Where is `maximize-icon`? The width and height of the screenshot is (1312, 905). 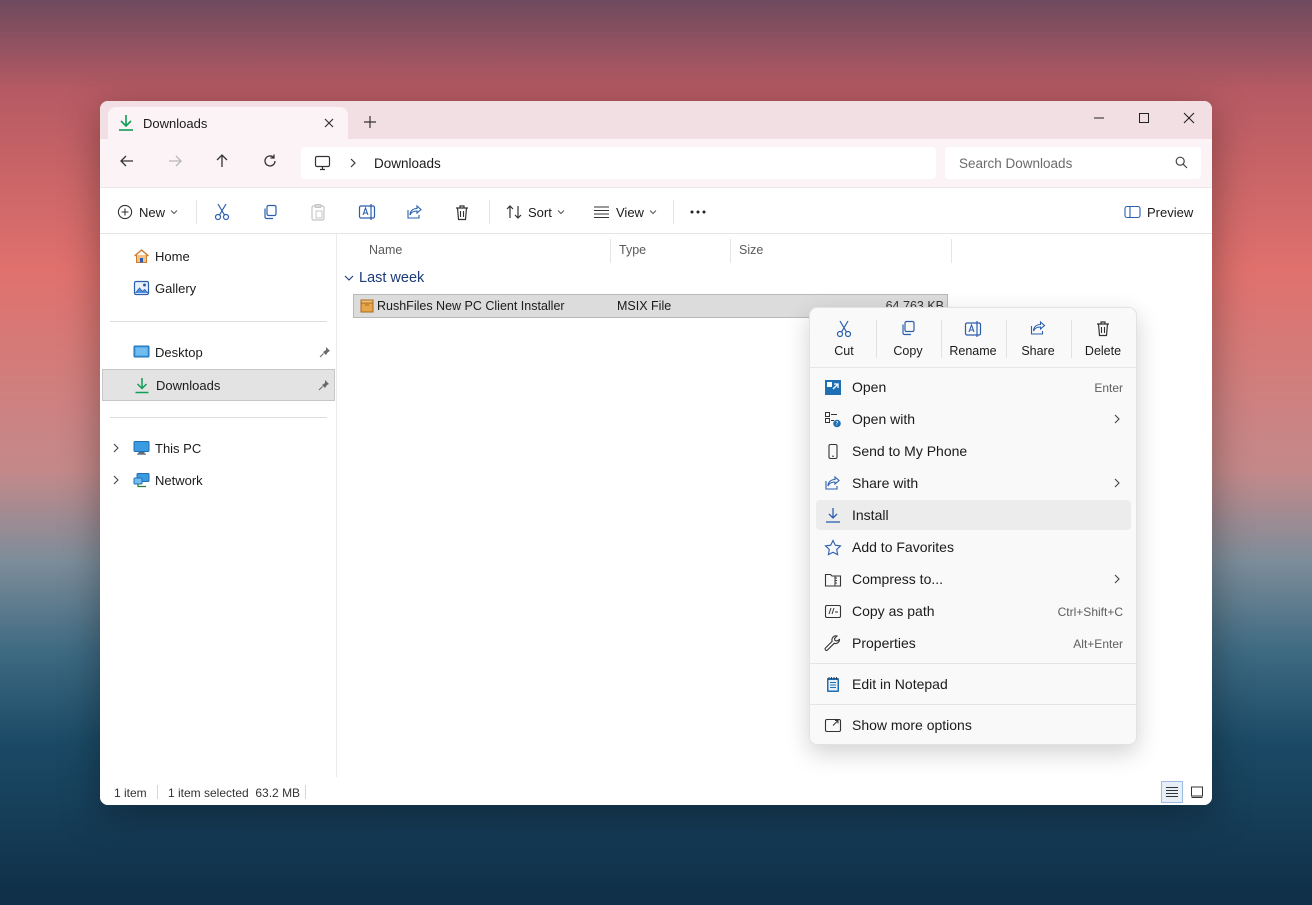
maximize-icon is located at coordinates (1144, 118).